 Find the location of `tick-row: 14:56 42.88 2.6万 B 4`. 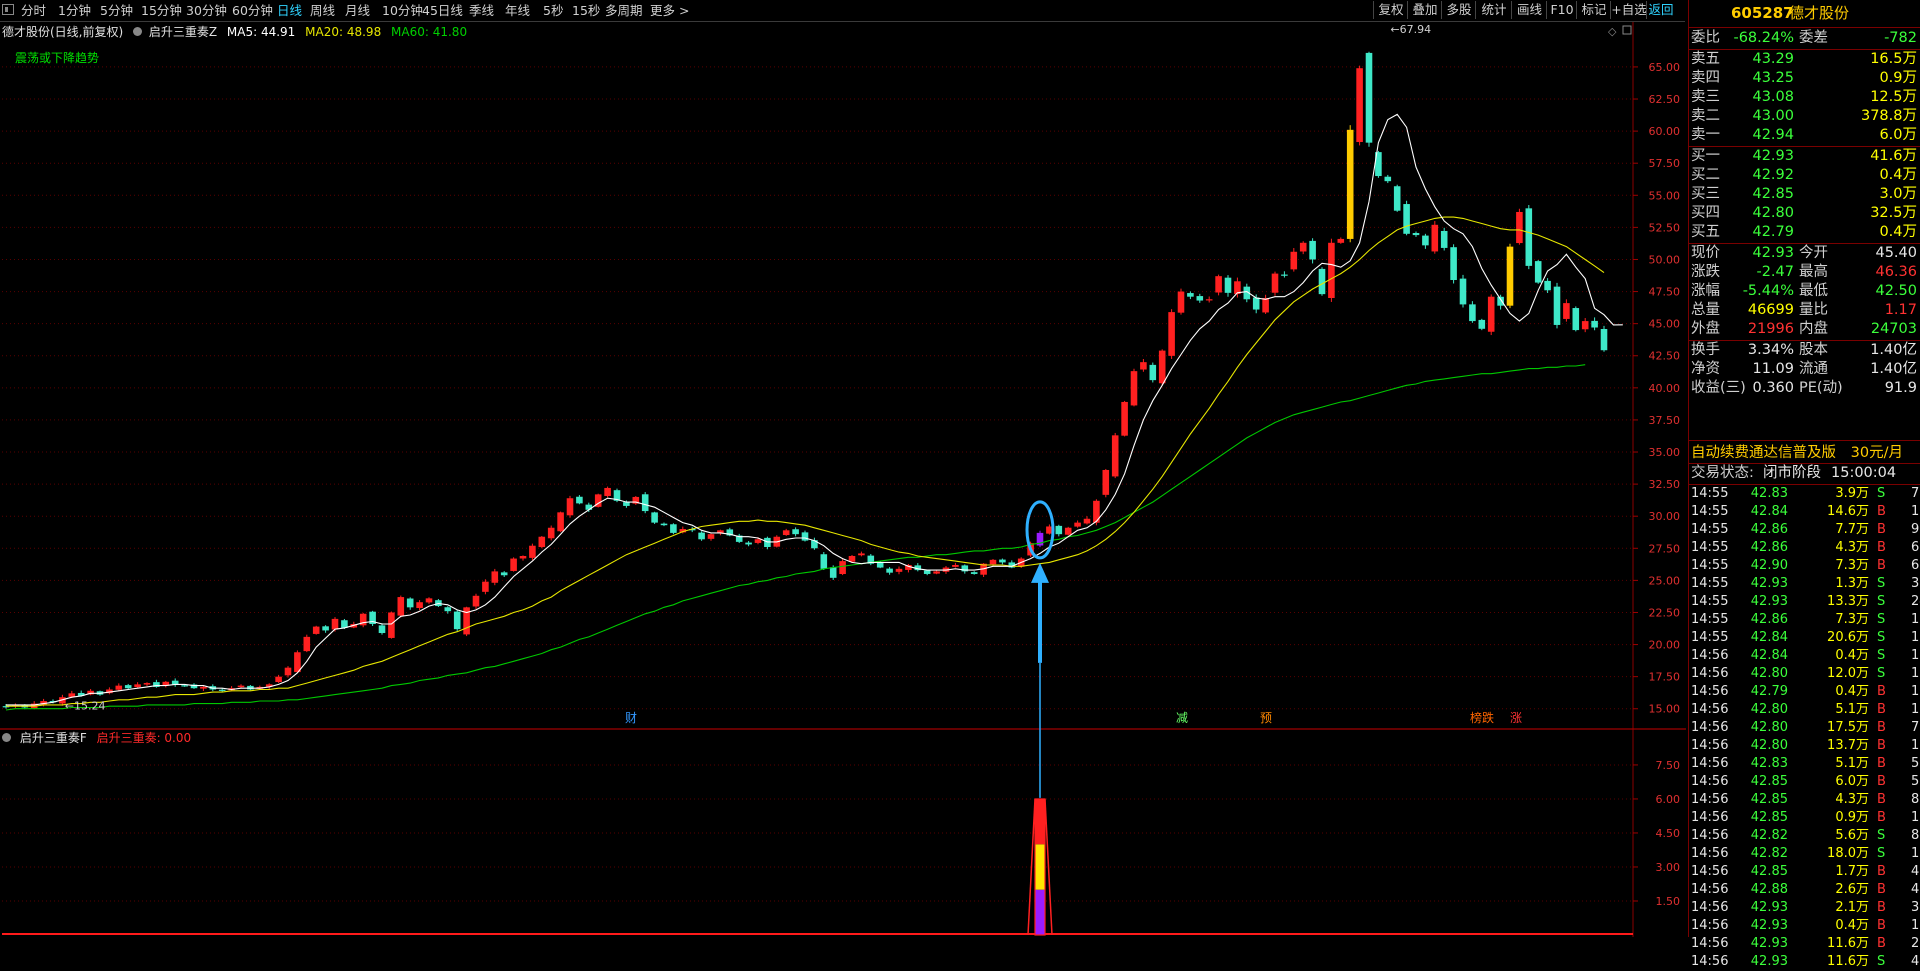

tick-row: 14:56 42.88 2.6万 B 4 is located at coordinates (1804, 890).